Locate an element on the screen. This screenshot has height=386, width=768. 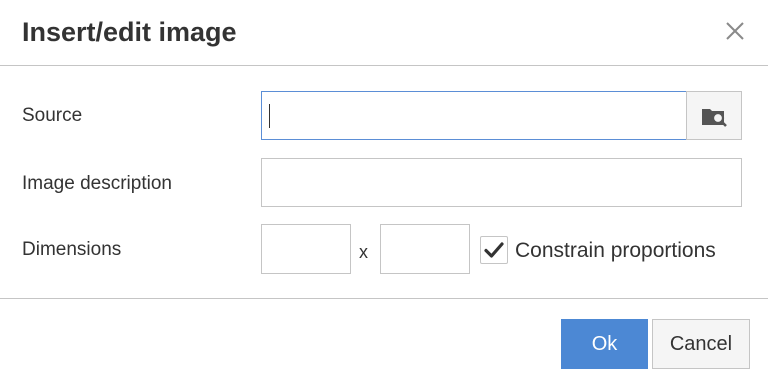
width-input is located at coordinates (306, 249).